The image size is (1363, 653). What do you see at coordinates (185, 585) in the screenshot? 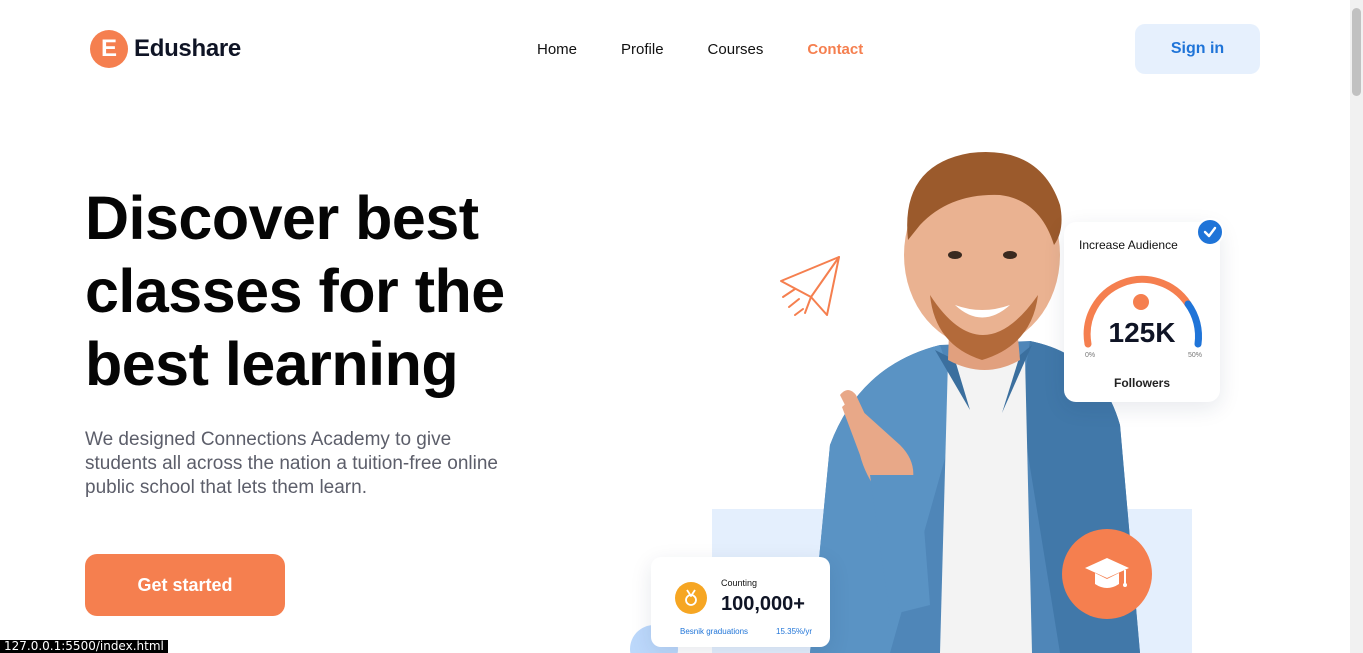
I see `get-started-button: Get started` at bounding box center [185, 585].